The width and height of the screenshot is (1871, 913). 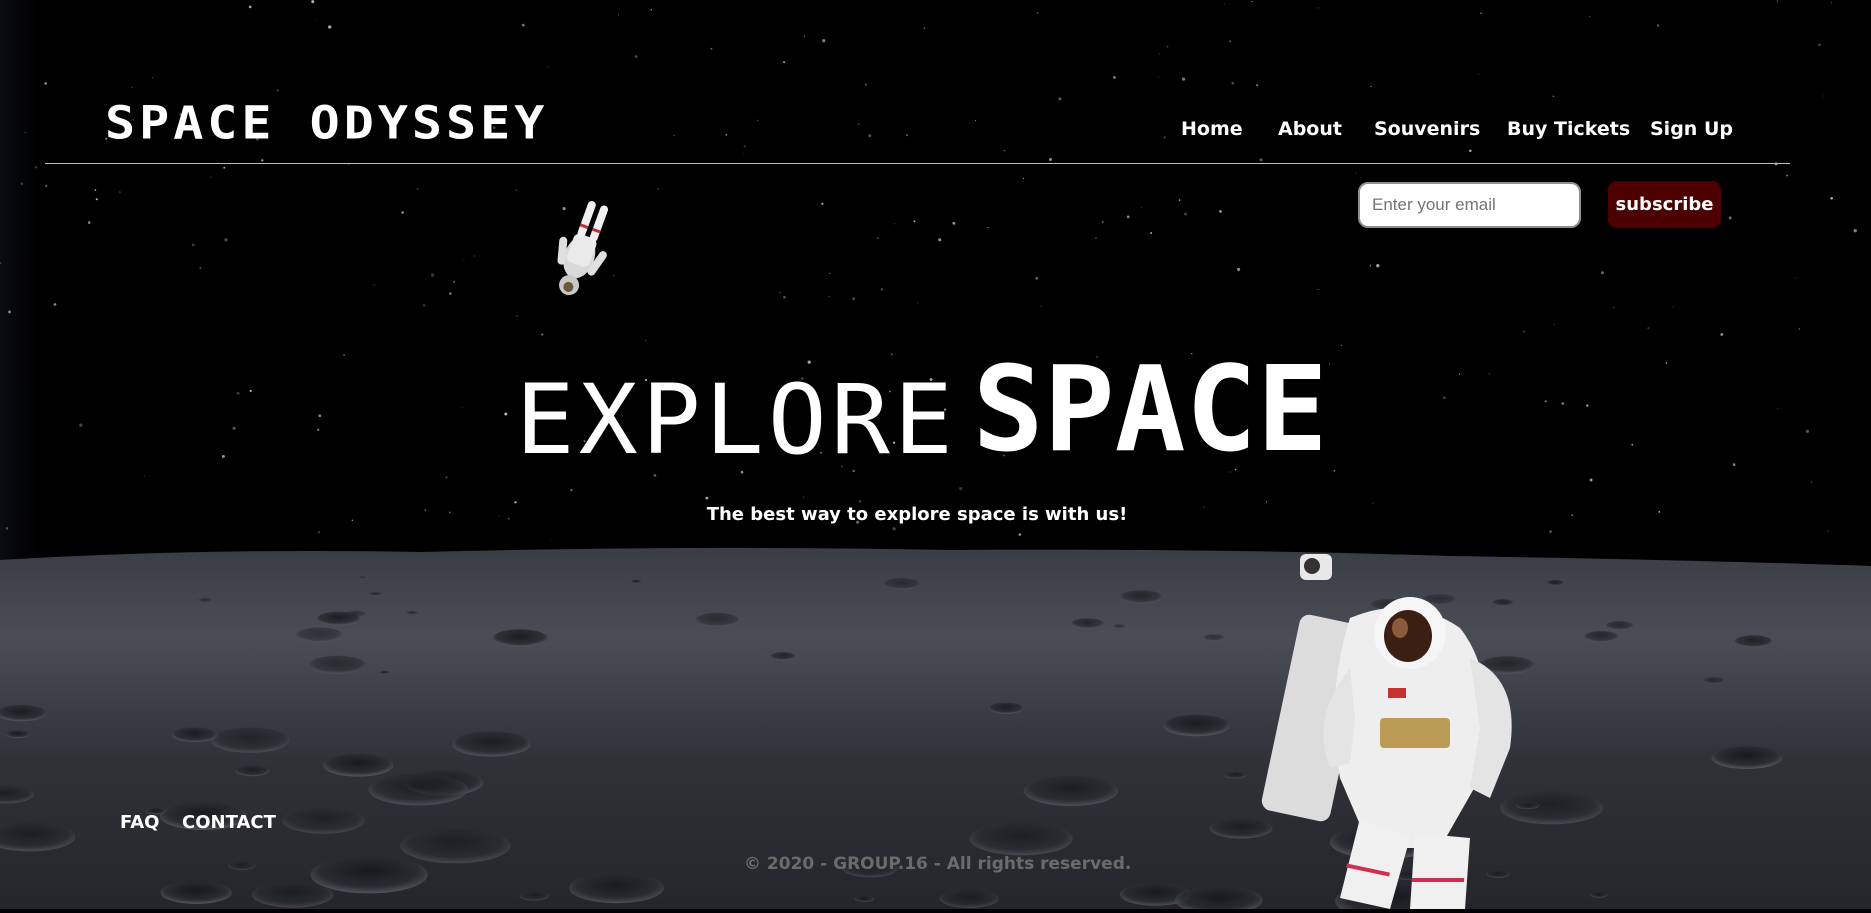 What do you see at coordinates (1212, 129) in the screenshot?
I see `nav-home: Home` at bounding box center [1212, 129].